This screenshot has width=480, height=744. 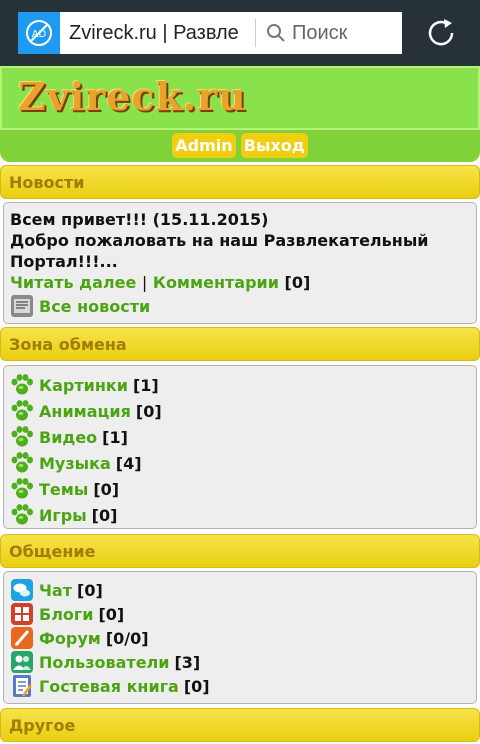 I want to click on link-exchange-5: Игры, so click(x=63, y=515).